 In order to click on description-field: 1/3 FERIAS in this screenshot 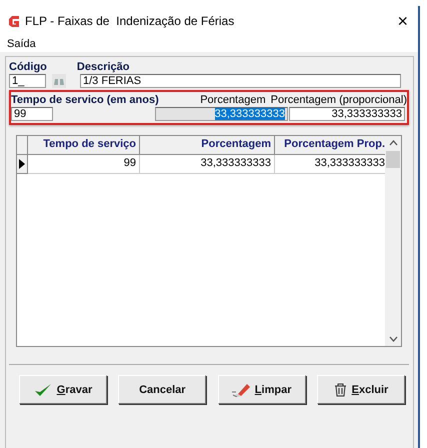, I will do `click(240, 81)`.